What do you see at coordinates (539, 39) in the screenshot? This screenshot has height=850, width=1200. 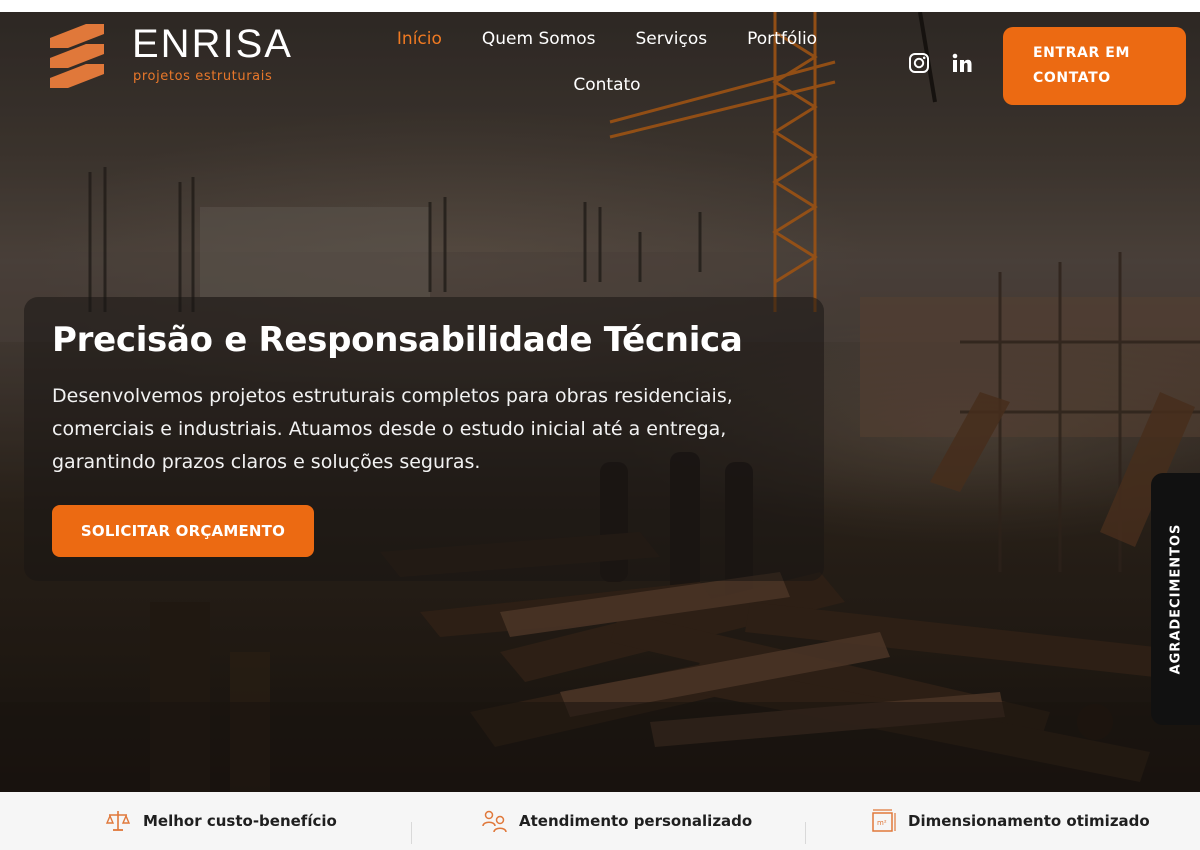 I see `nav-item-quem-somos: Quem Somos` at bounding box center [539, 39].